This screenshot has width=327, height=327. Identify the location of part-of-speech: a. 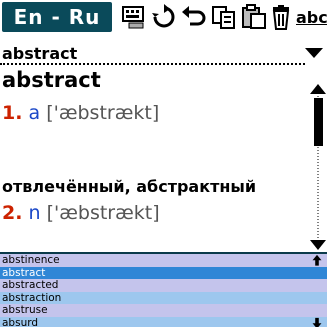
(34, 113).